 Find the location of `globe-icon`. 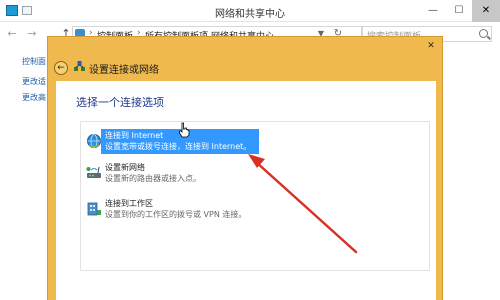

globe-icon is located at coordinates (94, 141).